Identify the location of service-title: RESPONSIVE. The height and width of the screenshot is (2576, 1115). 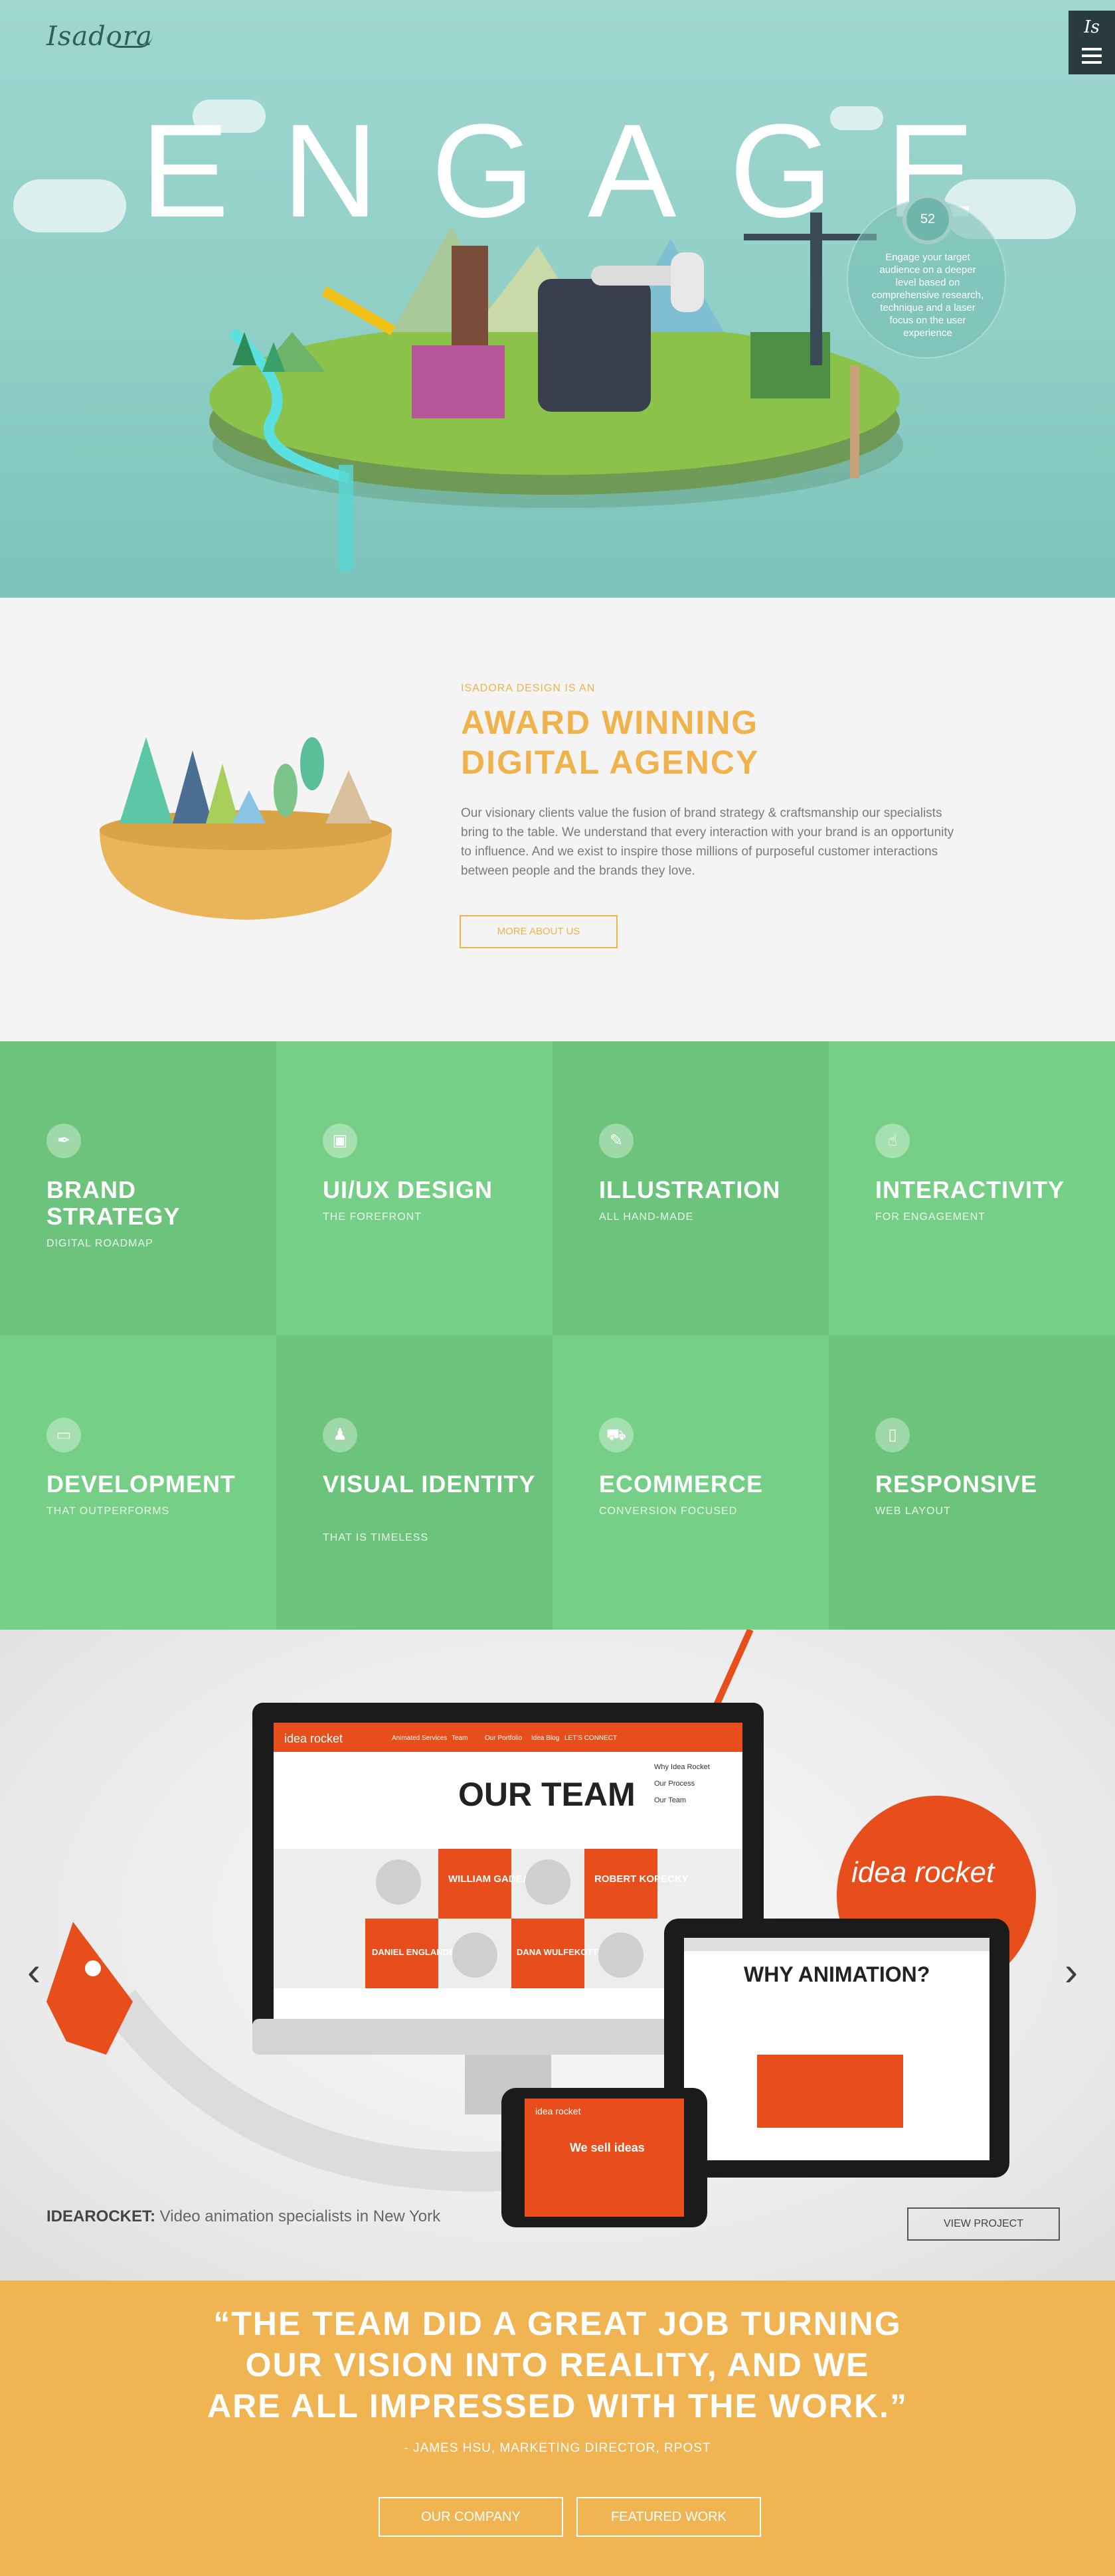
(956, 1484).